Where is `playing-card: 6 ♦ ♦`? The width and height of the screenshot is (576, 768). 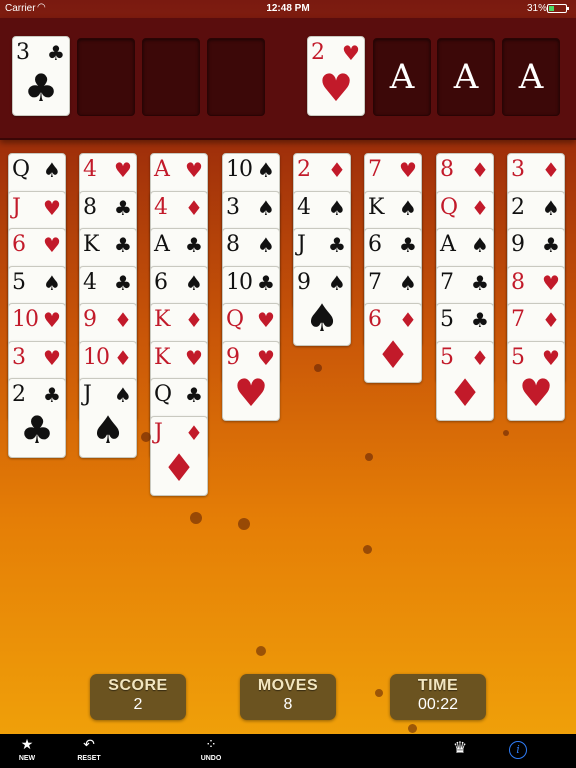
playing-card: 6 ♦ ♦ is located at coordinates (393, 343).